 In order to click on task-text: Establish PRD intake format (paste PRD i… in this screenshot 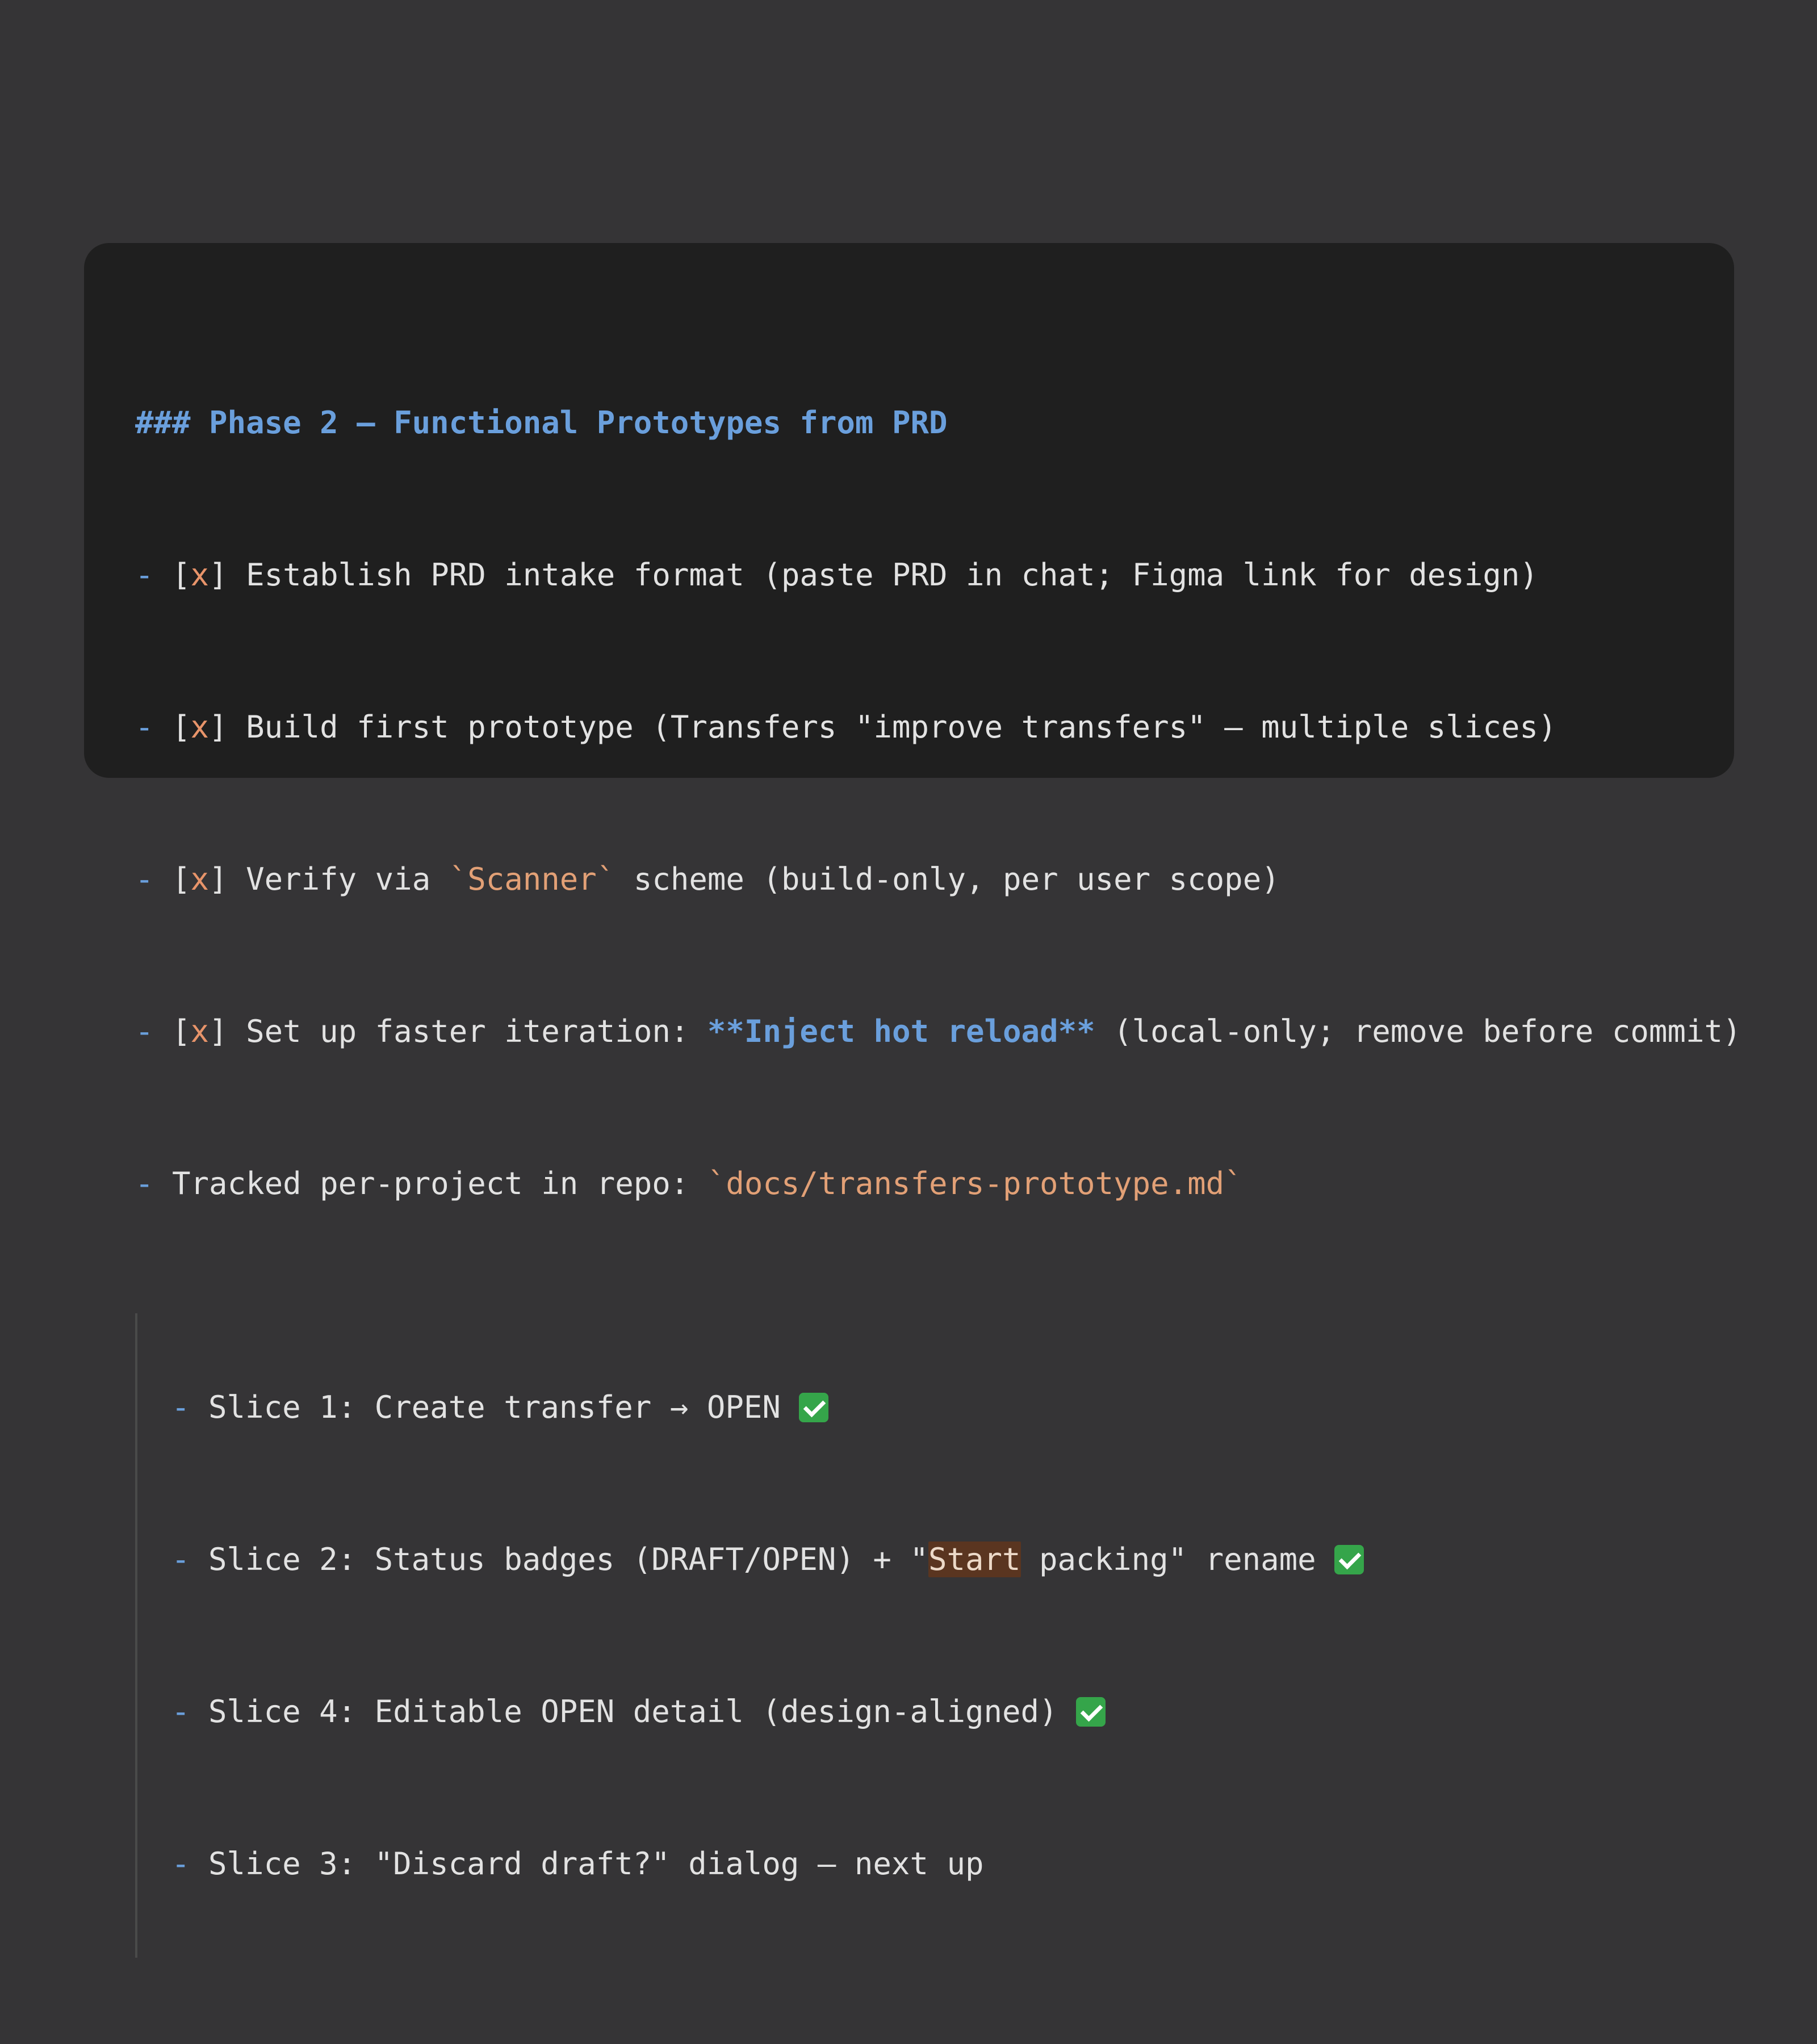, I will do `click(892, 575)`.